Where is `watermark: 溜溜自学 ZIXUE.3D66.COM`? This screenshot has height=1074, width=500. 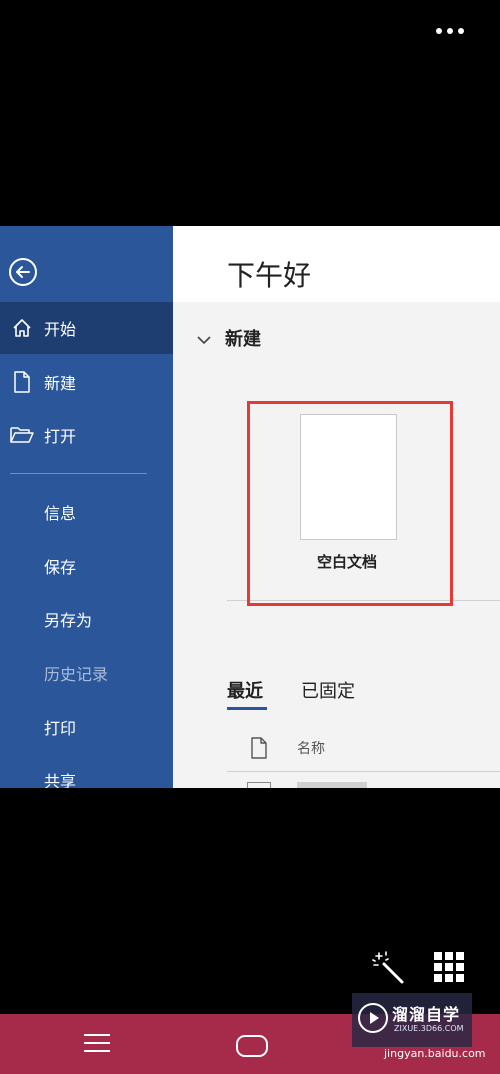
watermark: 溜溜自学 ZIXUE.3D66.COM is located at coordinates (412, 1020).